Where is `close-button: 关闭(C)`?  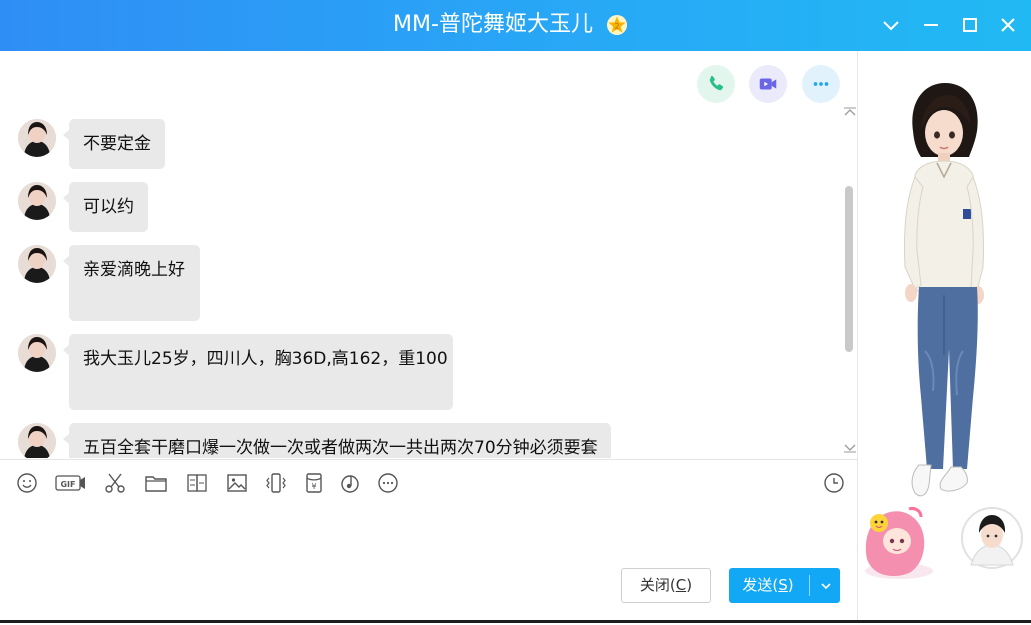
close-button: 关闭(C) is located at coordinates (666, 585).